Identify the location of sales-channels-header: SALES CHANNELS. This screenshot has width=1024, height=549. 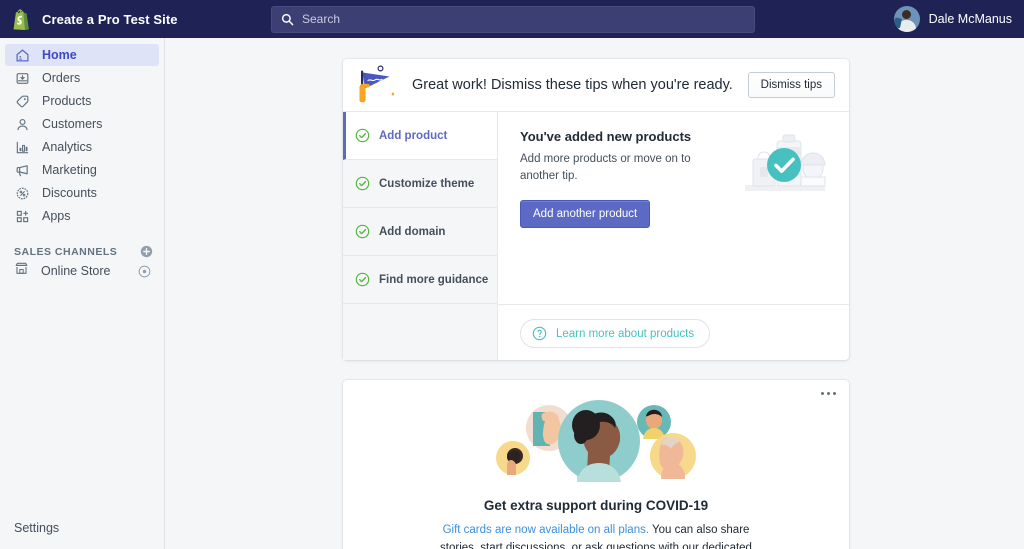
(83, 251).